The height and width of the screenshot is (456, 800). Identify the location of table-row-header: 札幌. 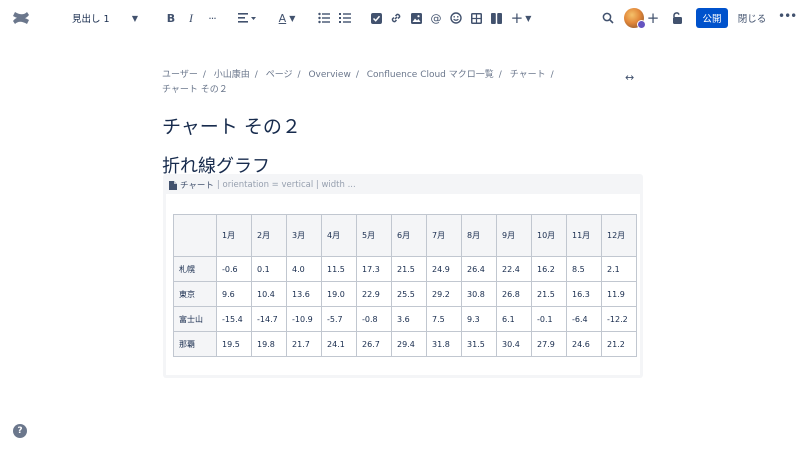
(195, 269).